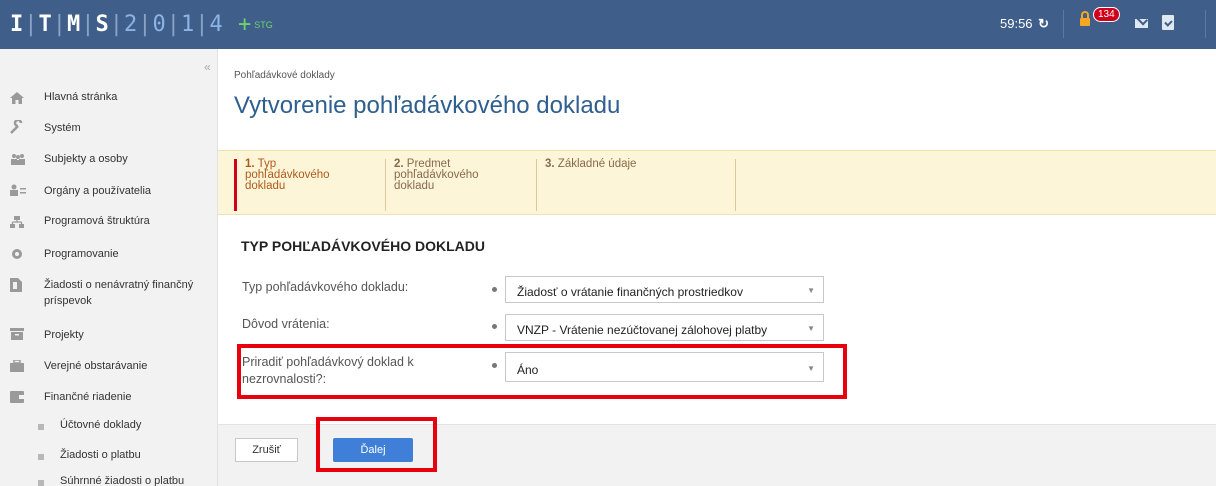  What do you see at coordinates (17, 396) in the screenshot?
I see `wallet-icon` at bounding box center [17, 396].